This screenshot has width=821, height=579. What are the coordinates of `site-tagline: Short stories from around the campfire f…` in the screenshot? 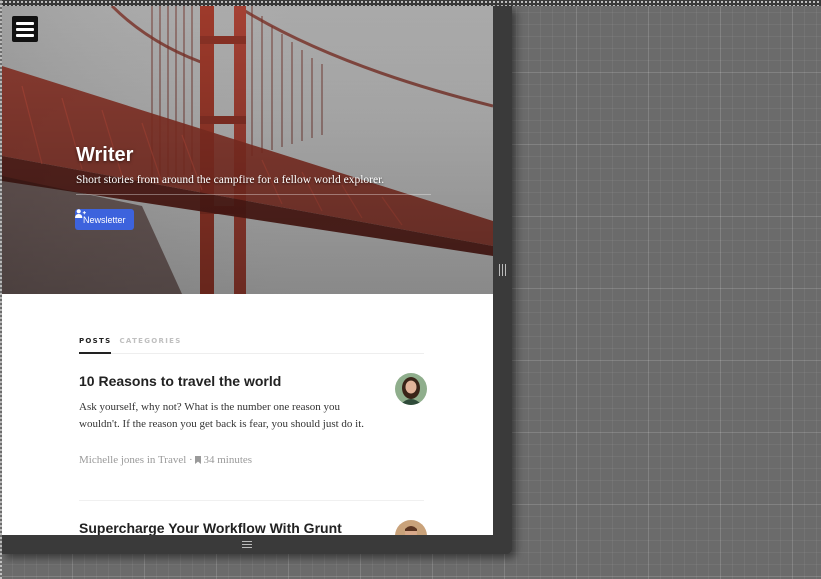 It's located at (253, 184).